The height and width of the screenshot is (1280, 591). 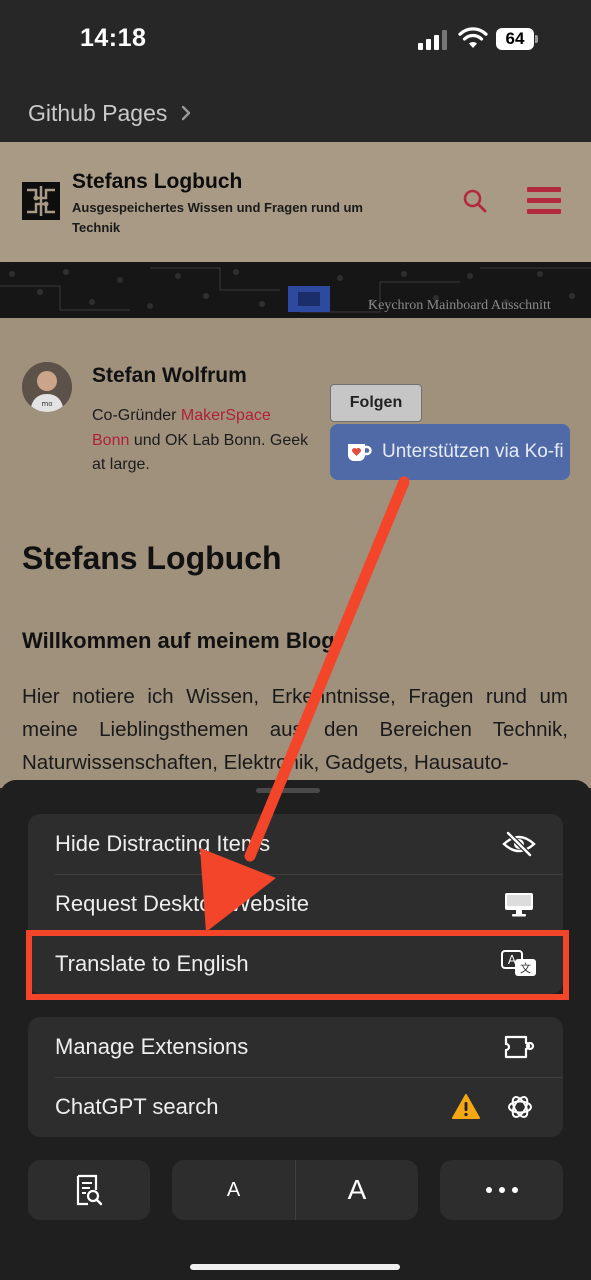 I want to click on menu-item-label: Request Desktop Website, so click(x=182, y=903).